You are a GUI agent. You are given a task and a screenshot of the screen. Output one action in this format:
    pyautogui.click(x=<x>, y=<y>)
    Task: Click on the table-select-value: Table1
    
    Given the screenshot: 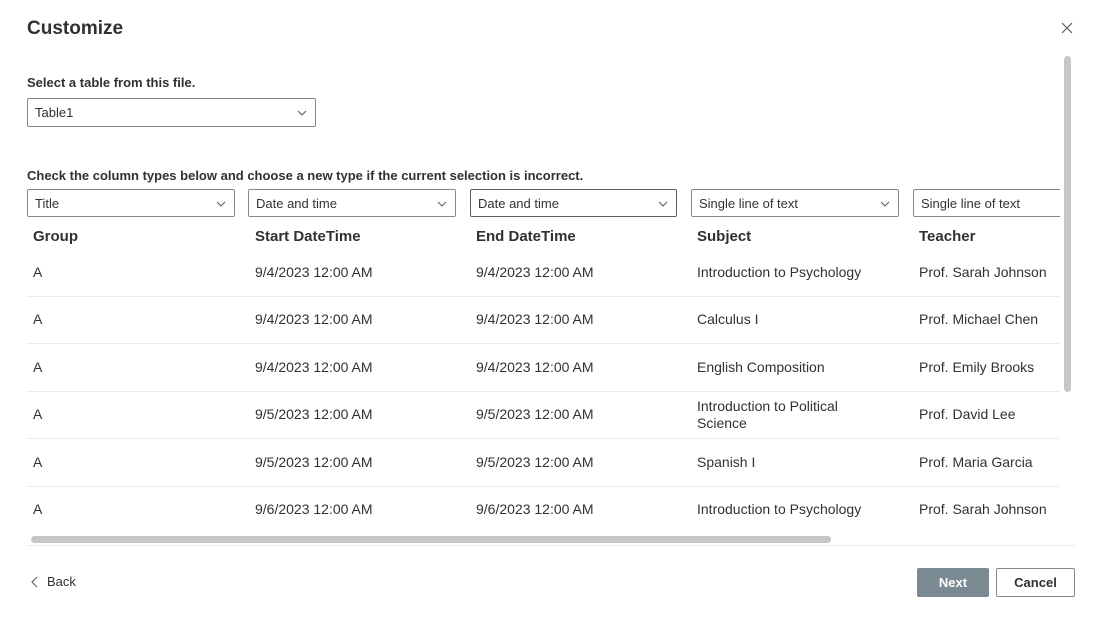 What is the action you would take?
    pyautogui.click(x=54, y=112)
    